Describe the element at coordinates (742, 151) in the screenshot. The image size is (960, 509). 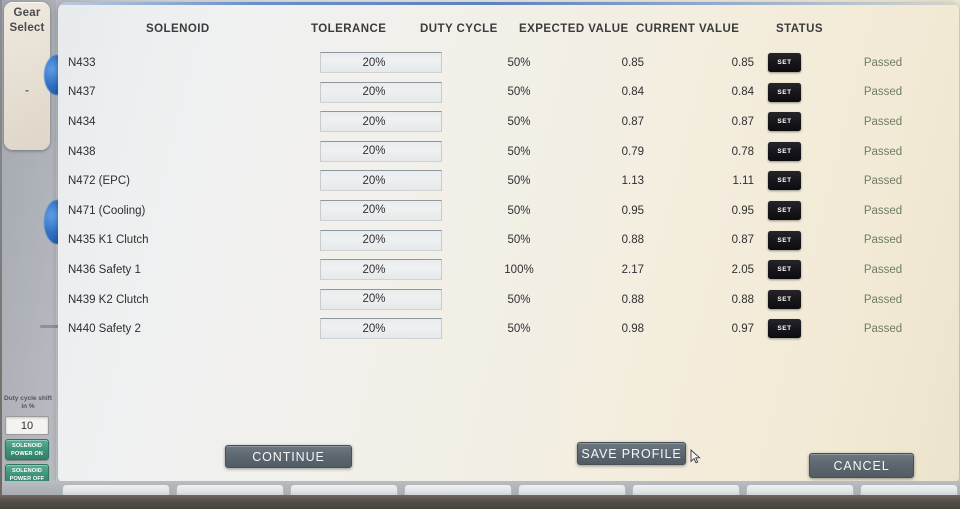
I see `cell-current-value: 0.78` at that location.